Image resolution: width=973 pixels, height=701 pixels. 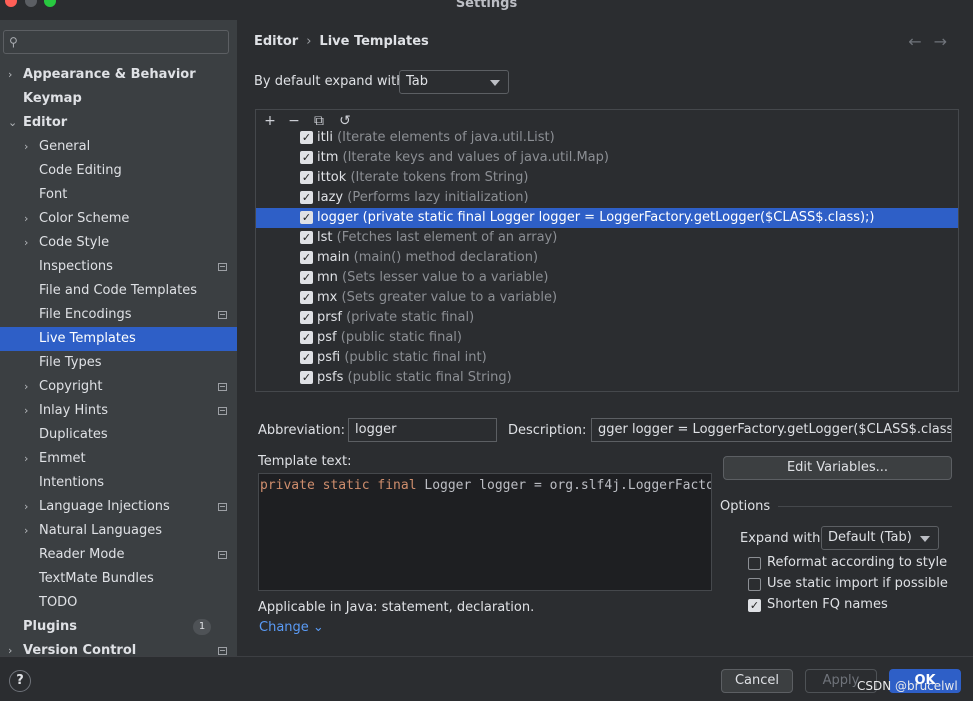 What do you see at coordinates (118, 147) in the screenshot?
I see `sidebar-item-general: › General` at bounding box center [118, 147].